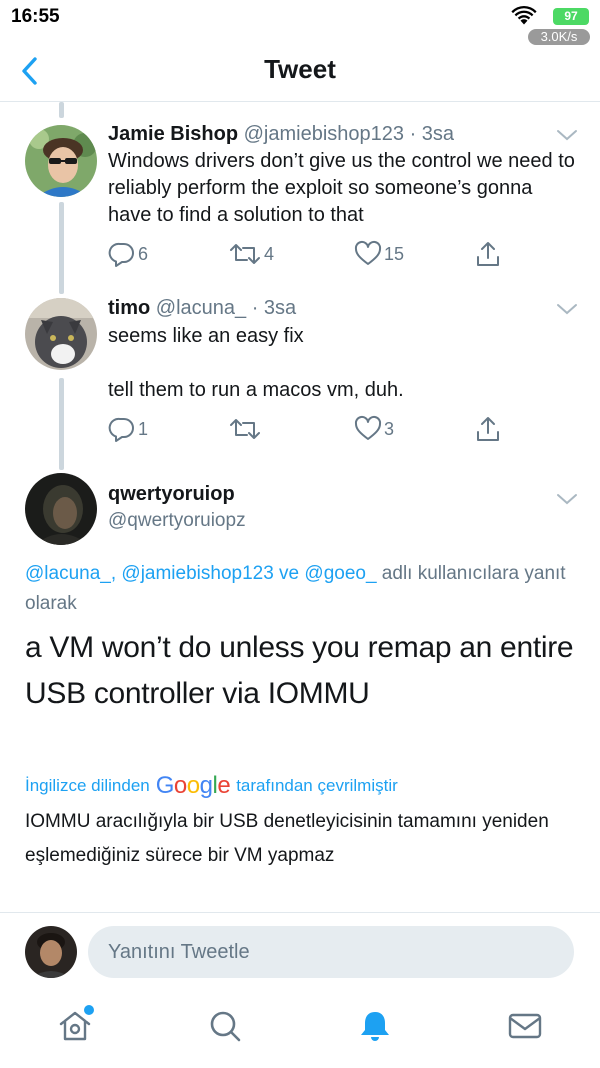 Image resolution: width=600 pixels, height=1068 pixels. Describe the element at coordinates (375, 1026) in the screenshot. I see `notifications-icon` at that location.